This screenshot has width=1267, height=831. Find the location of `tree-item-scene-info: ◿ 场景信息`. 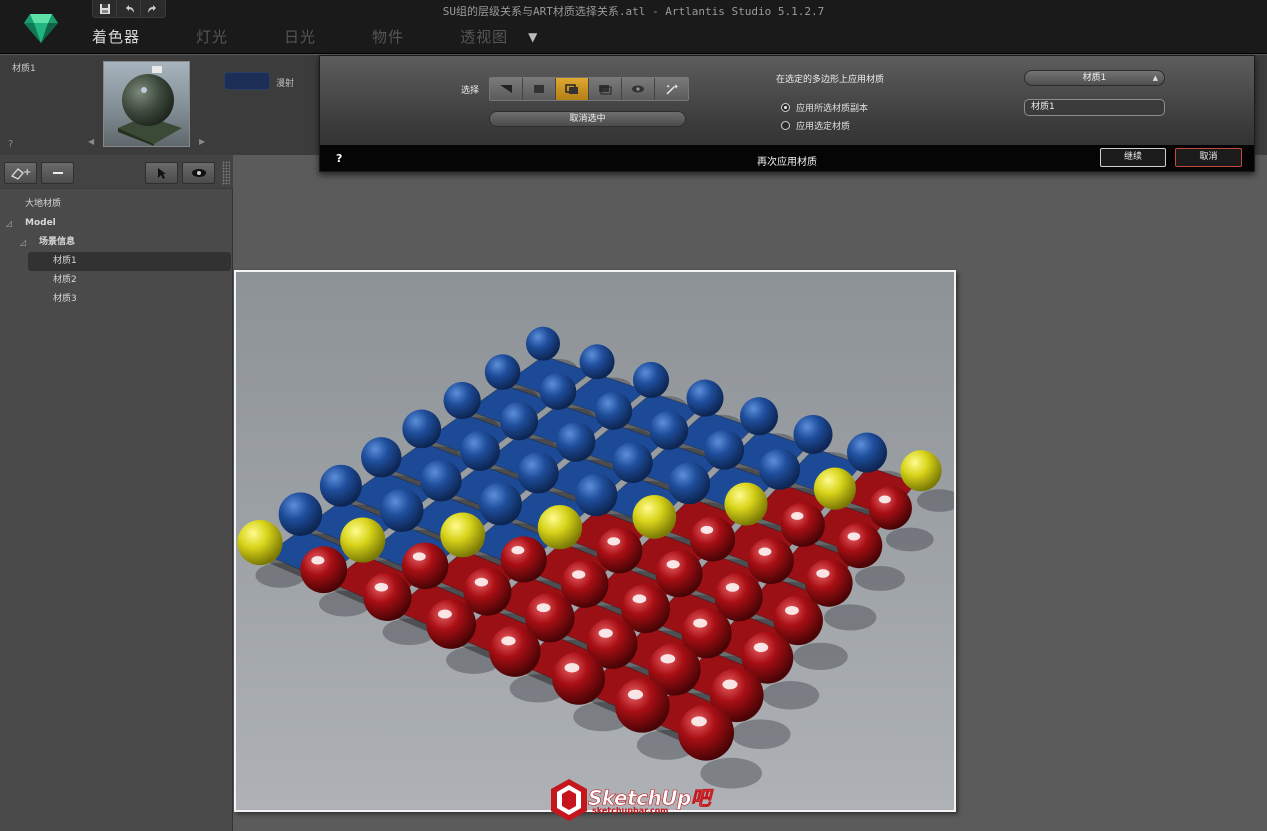

tree-item-scene-info: ◿ 场景信息 is located at coordinates (116, 242).